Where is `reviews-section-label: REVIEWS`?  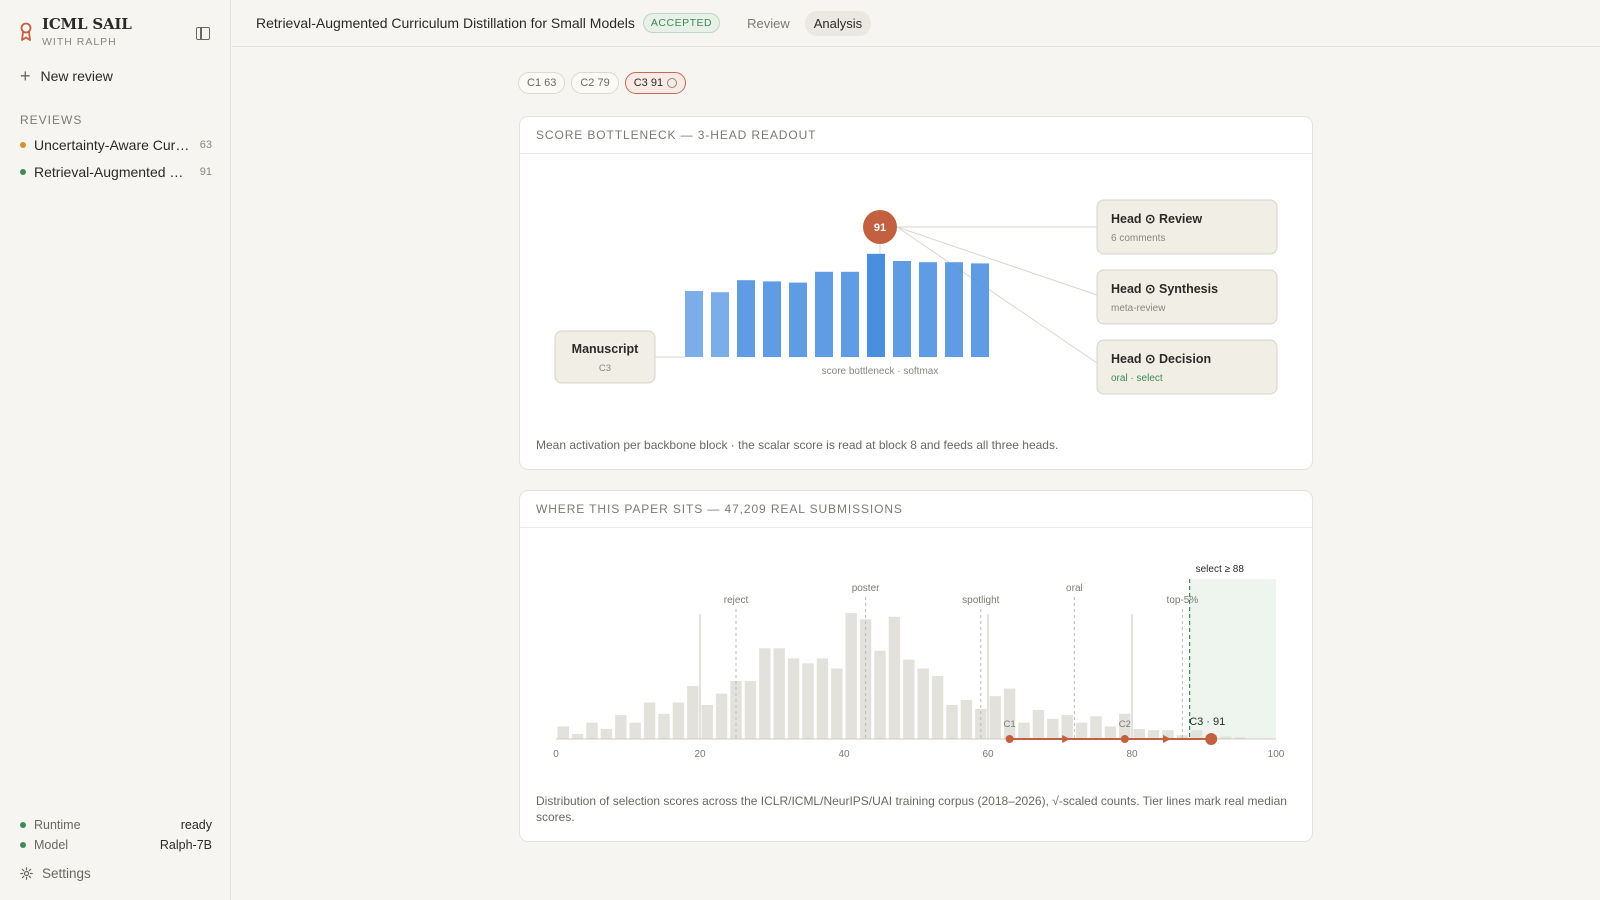
reviews-section-label: REVIEWS is located at coordinates (51, 120).